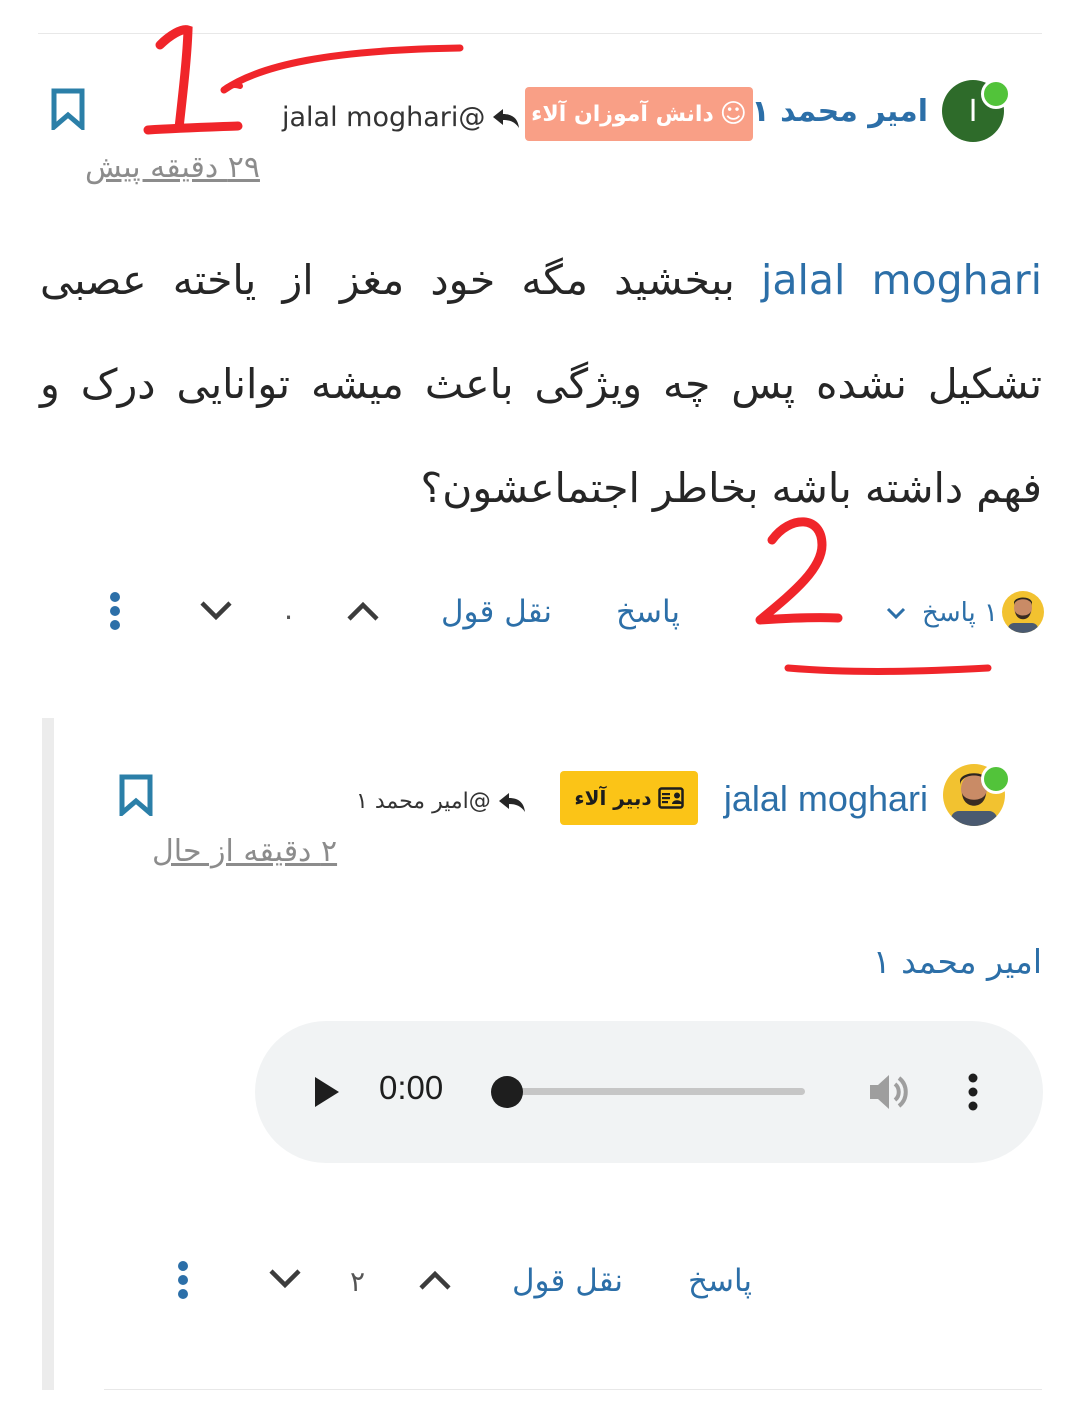  Describe the element at coordinates (358, 1281) in the screenshot. I see `vote-count: ۲` at that location.